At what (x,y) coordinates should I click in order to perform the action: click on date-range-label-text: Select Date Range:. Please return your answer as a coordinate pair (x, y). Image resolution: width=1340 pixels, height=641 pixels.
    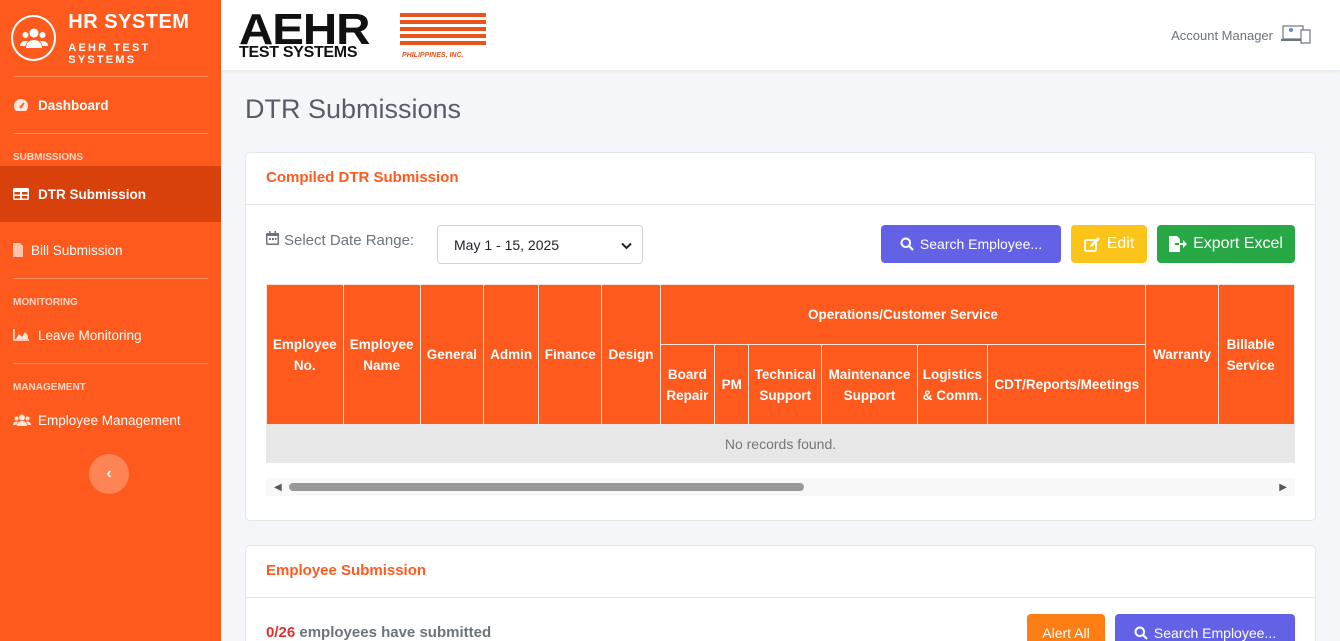
    Looking at the image, I should click on (349, 240).